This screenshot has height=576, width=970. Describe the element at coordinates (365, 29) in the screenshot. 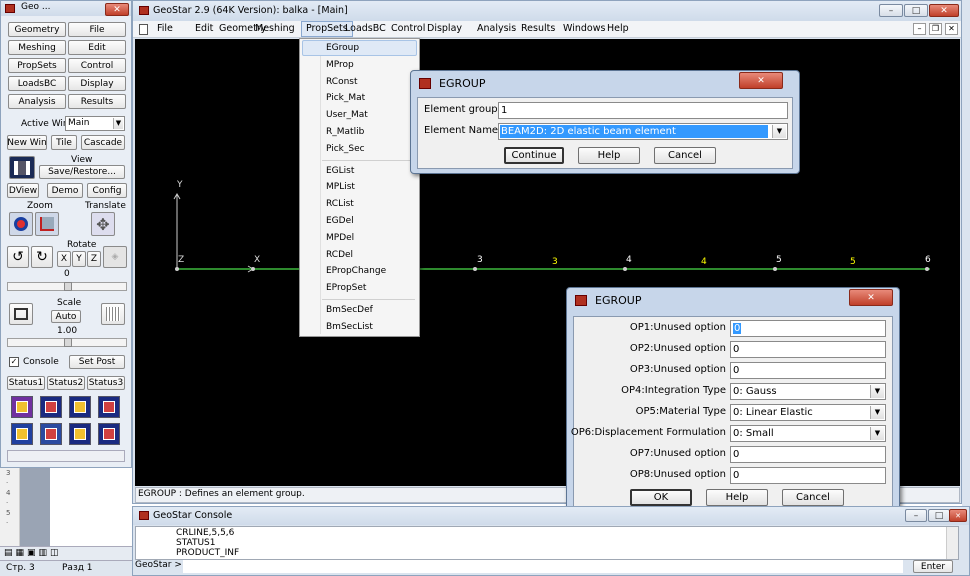

I see `menu-loadsbc: LoadsBC` at that location.